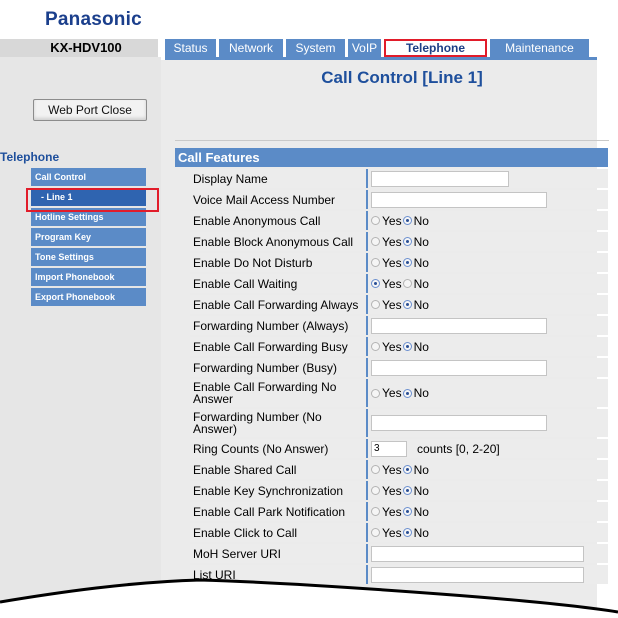  Describe the element at coordinates (539, 48) in the screenshot. I see `tab-maintenance: Maintenance` at that location.